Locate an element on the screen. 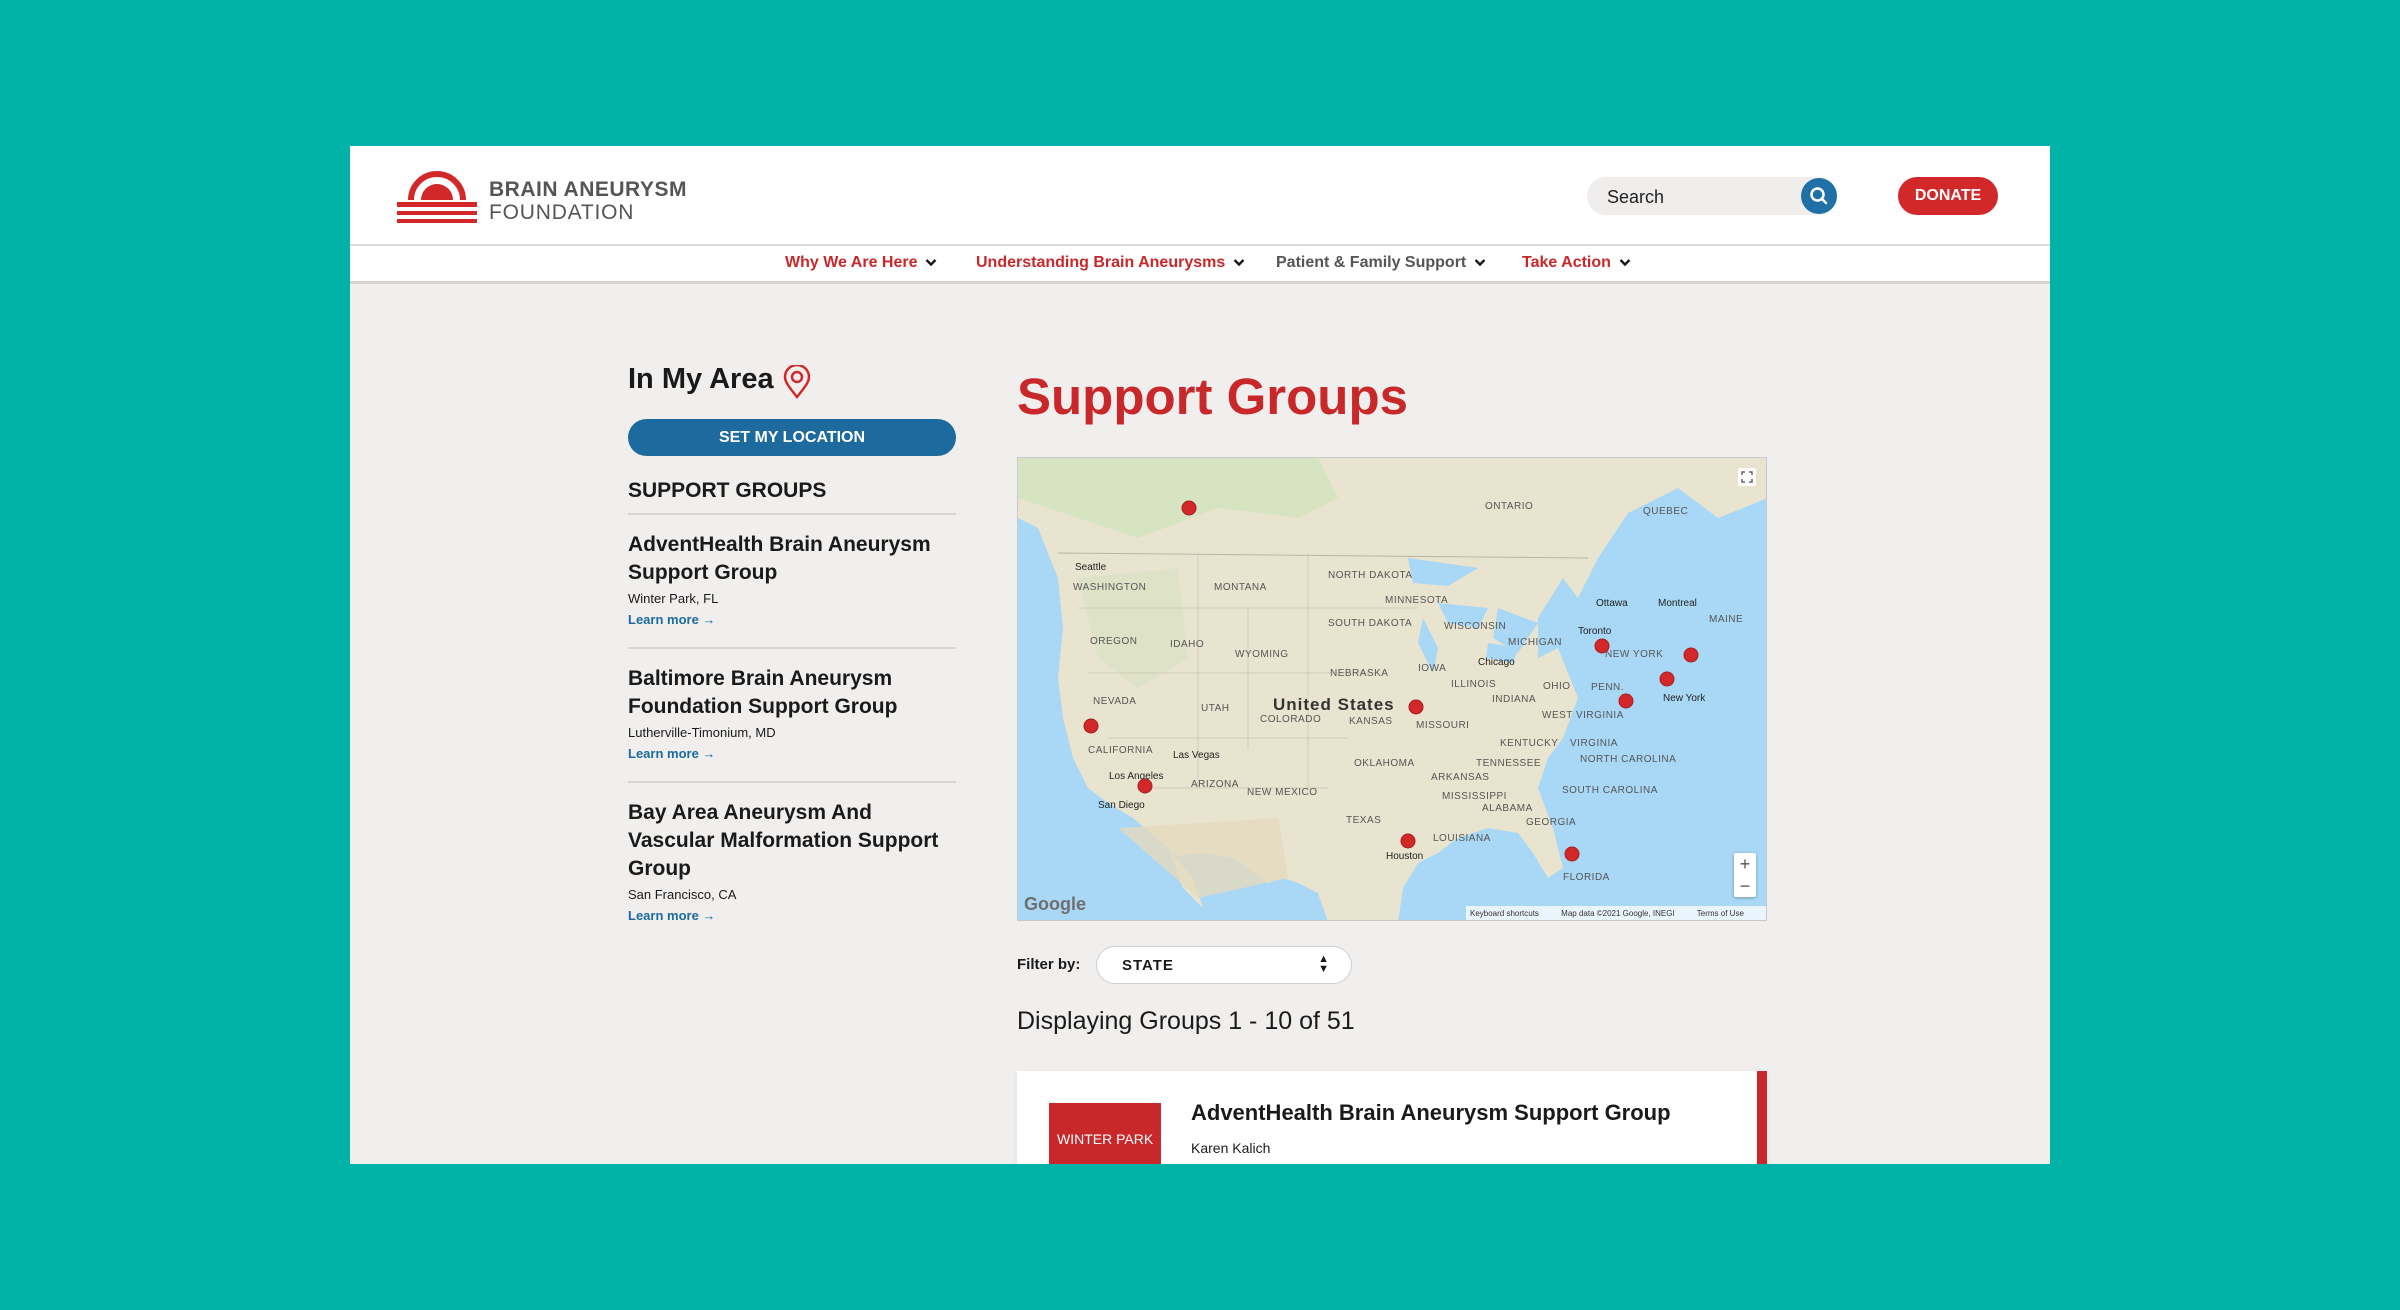 The image size is (2400, 1310). map-data-credit: Map data ©2021 Google, INEGI is located at coordinates (1618, 913).